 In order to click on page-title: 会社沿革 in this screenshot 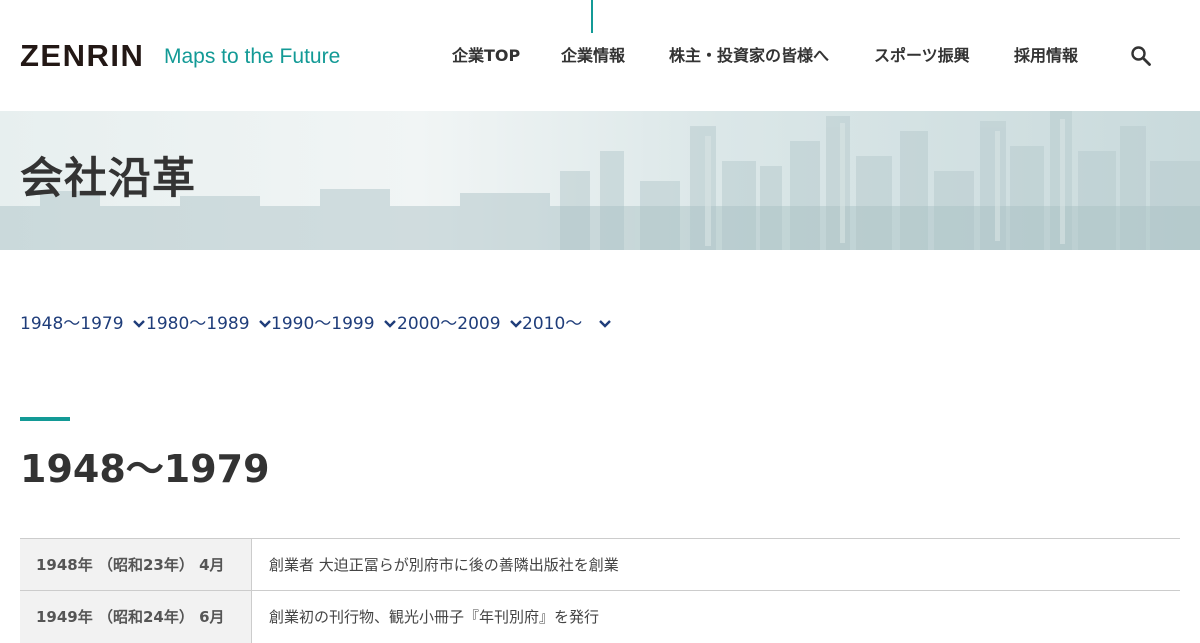, I will do `click(108, 179)`.